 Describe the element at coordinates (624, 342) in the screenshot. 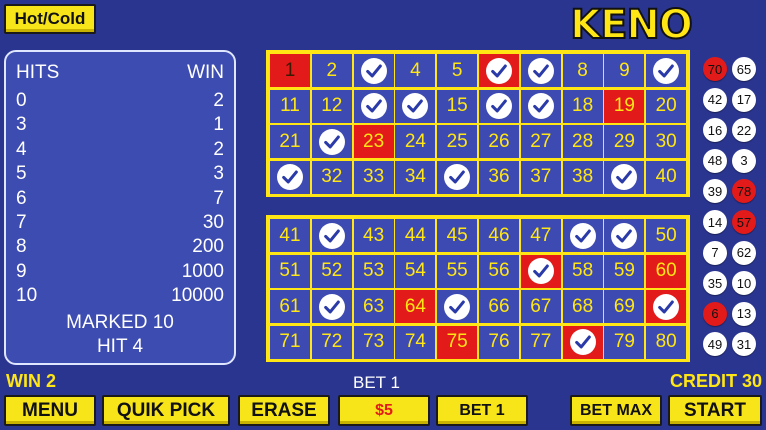

I see `keno-number-cell: 79` at that location.